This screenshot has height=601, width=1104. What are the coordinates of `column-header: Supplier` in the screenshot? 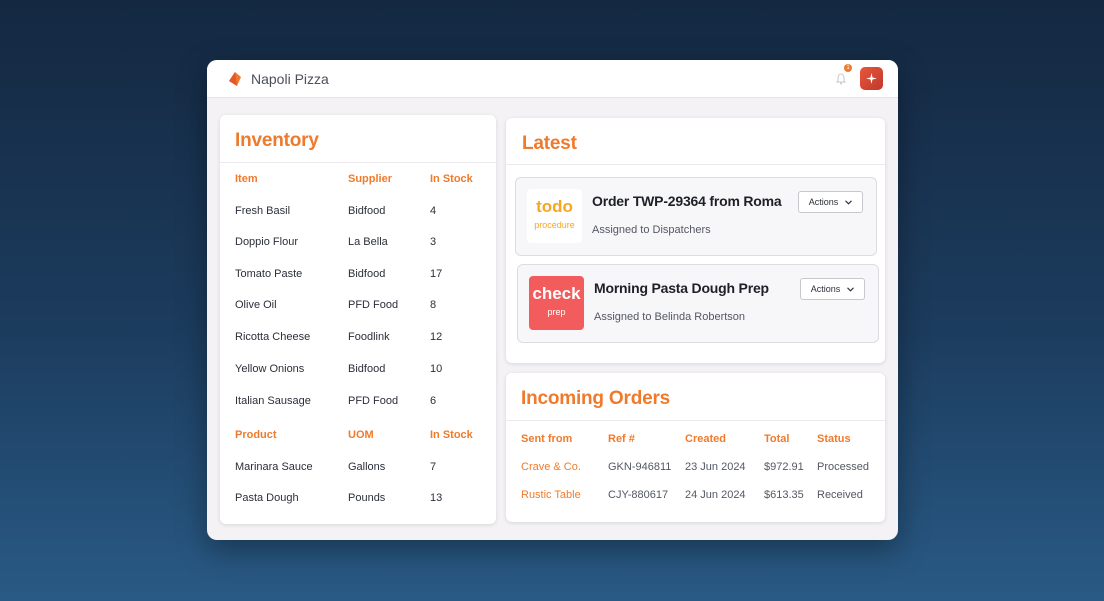 It's located at (370, 179).